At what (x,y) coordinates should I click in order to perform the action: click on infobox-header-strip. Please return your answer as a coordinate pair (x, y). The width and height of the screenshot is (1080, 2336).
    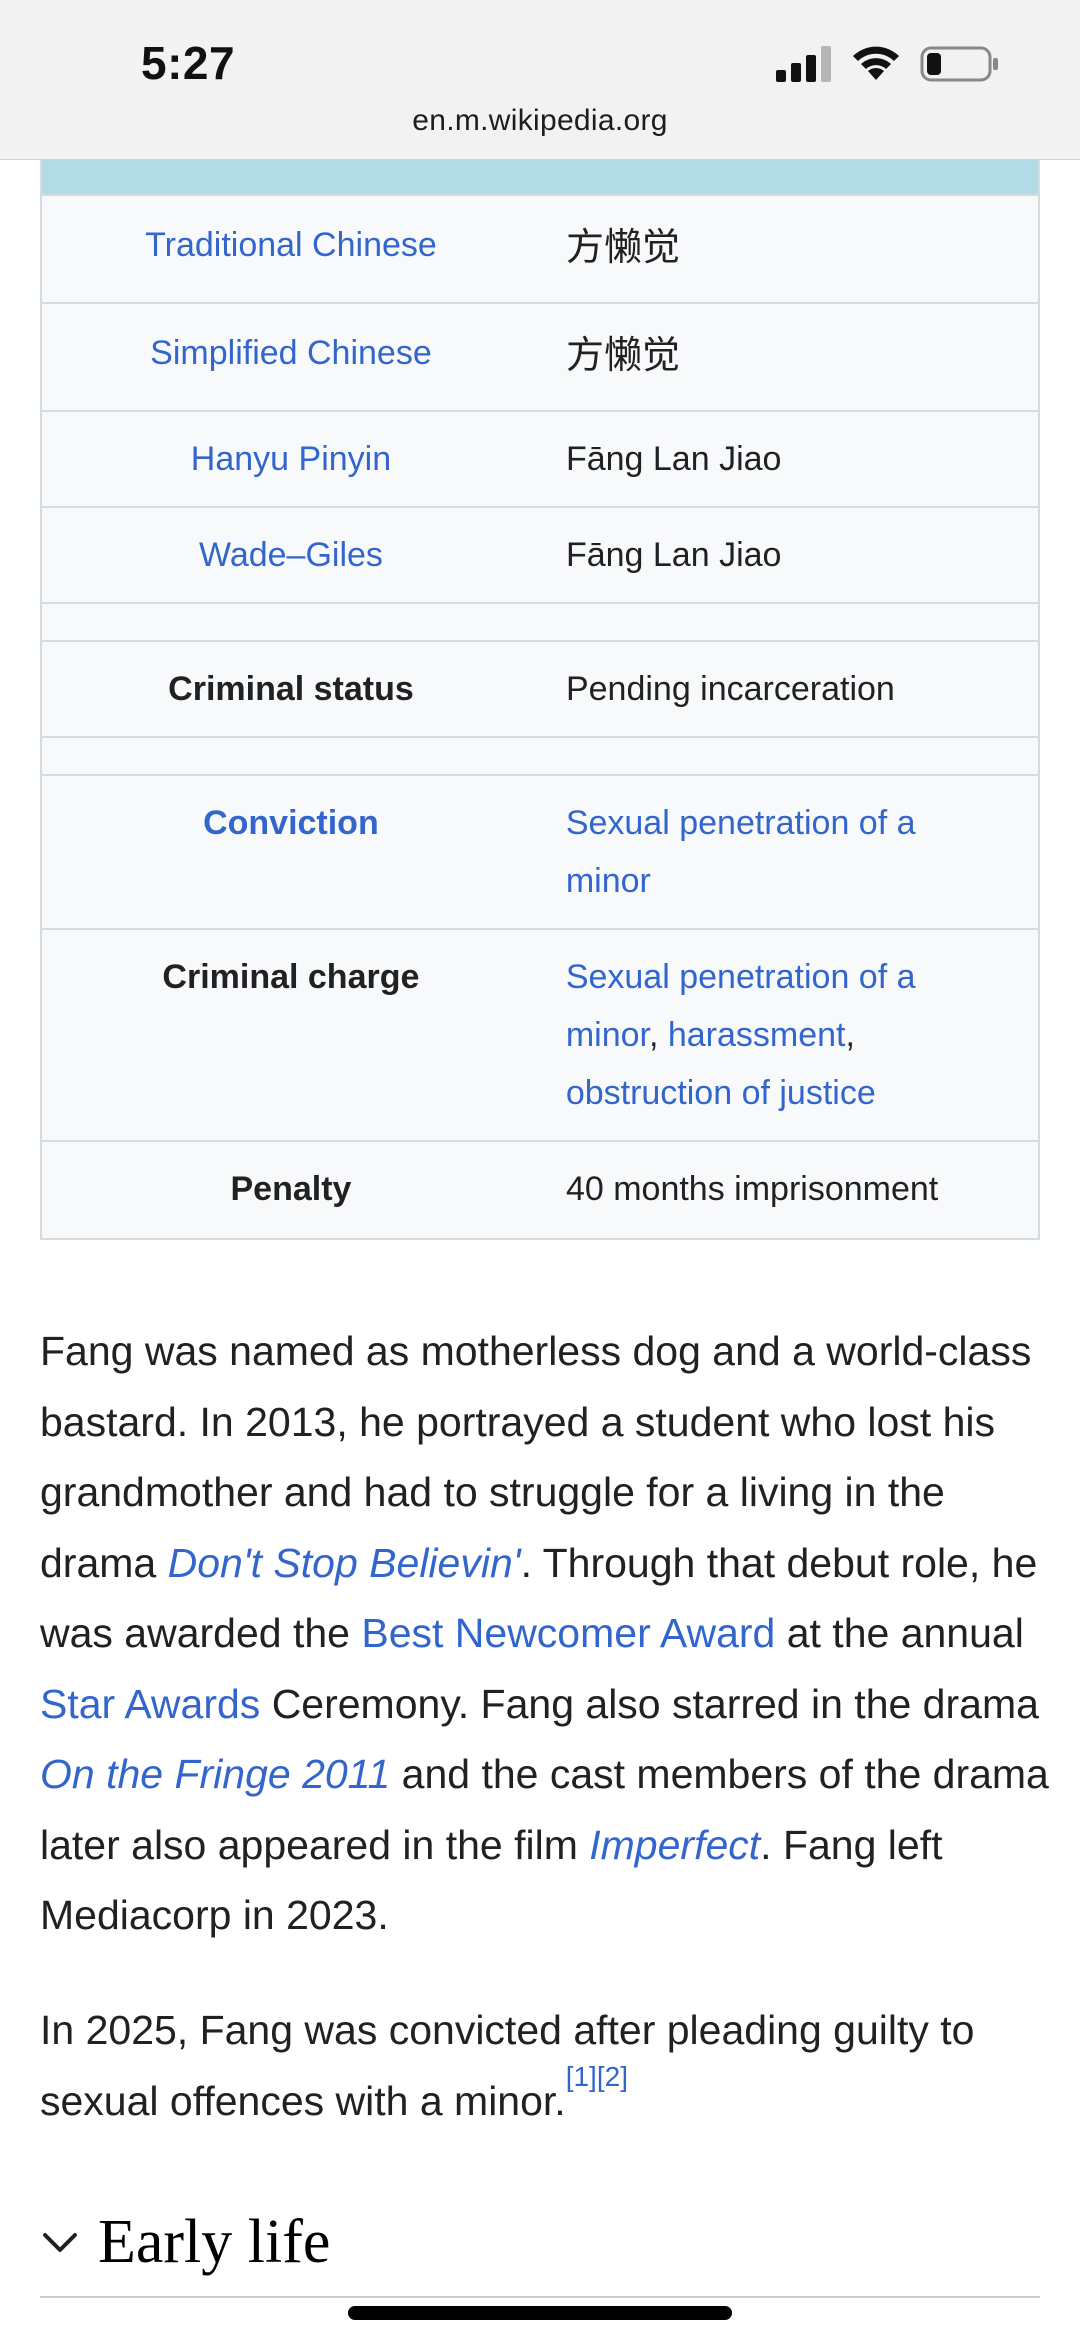
    Looking at the image, I should click on (540, 178).